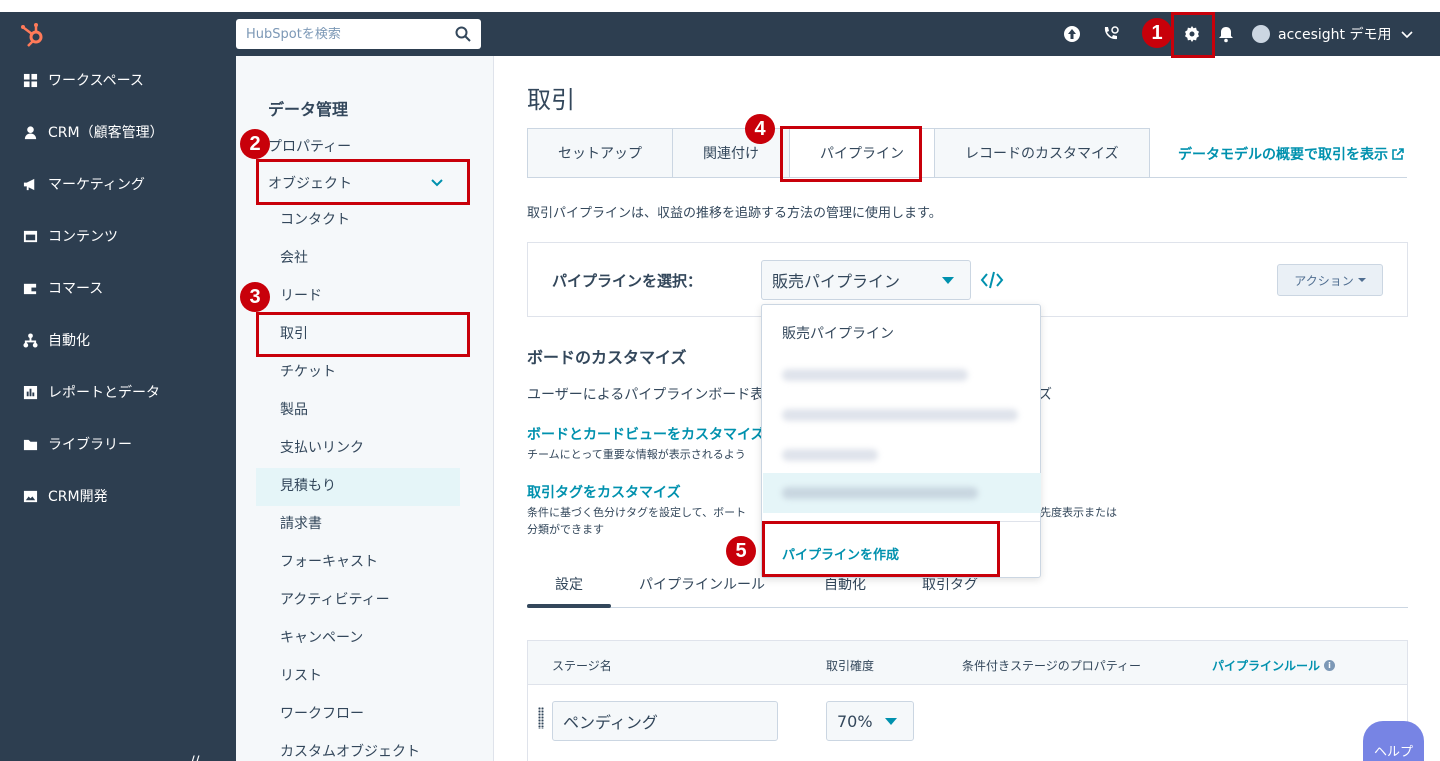 This screenshot has width=1440, height=761. I want to click on th-pipeline-rules-label: パイプラインルール, so click(1266, 666).